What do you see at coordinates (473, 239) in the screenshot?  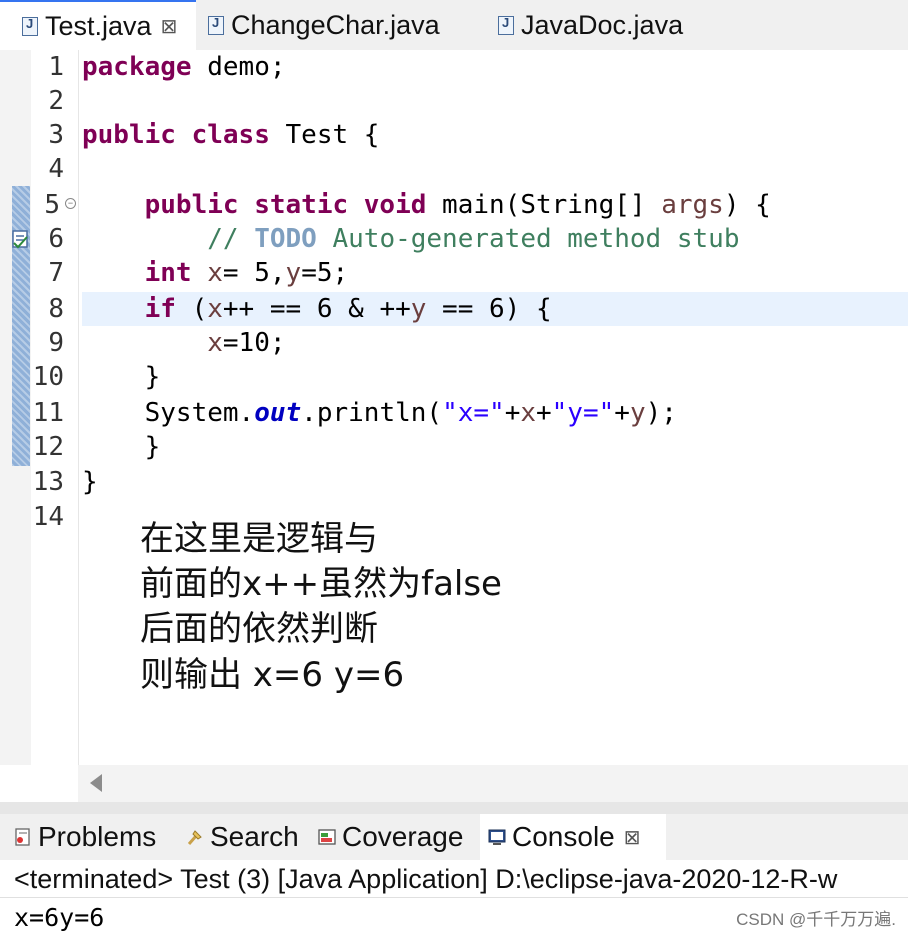 I see `code-line: // TODO Auto-generated method stub` at bounding box center [473, 239].